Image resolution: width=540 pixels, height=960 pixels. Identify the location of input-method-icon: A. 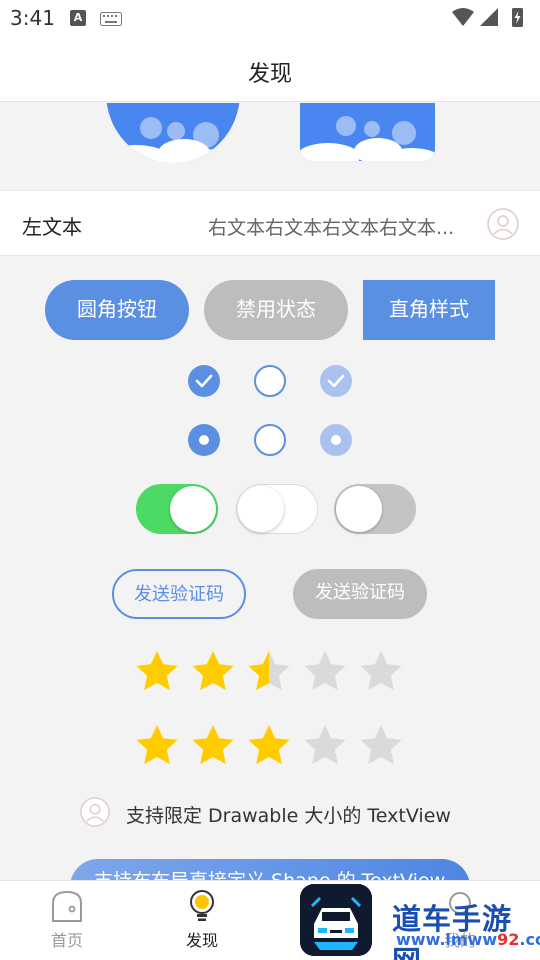
(78, 18).